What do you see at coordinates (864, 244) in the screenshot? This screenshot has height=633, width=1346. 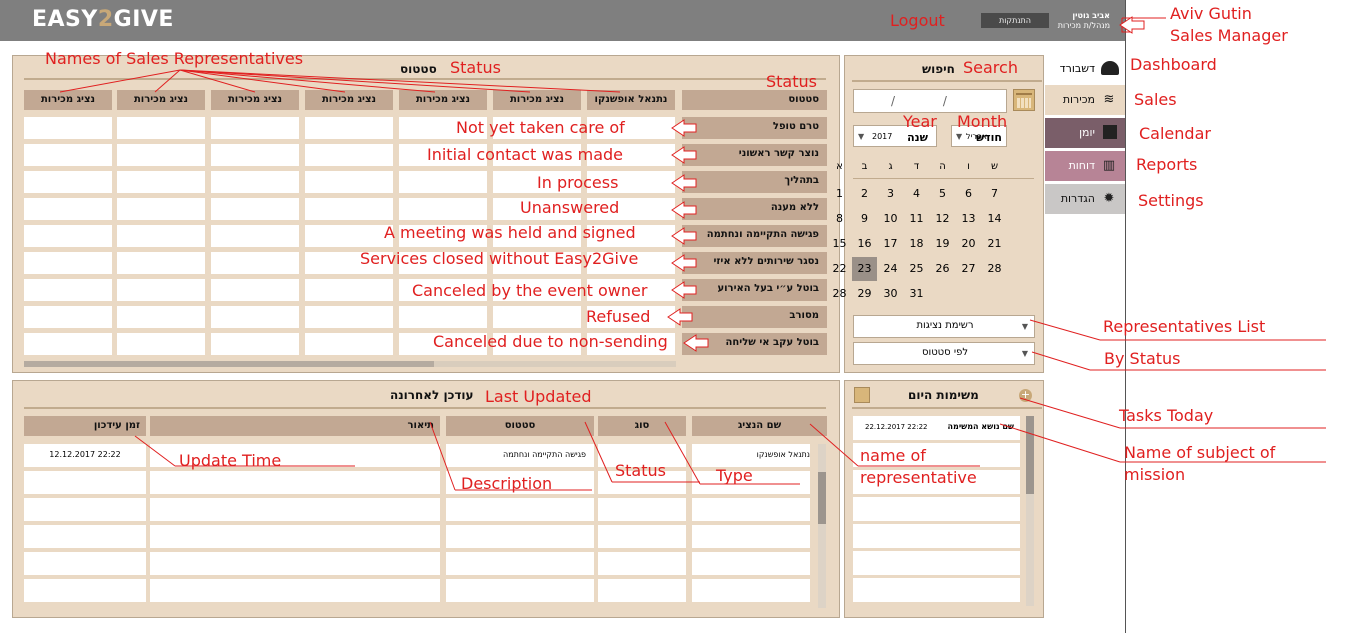 I see `calendar-day: 16` at bounding box center [864, 244].